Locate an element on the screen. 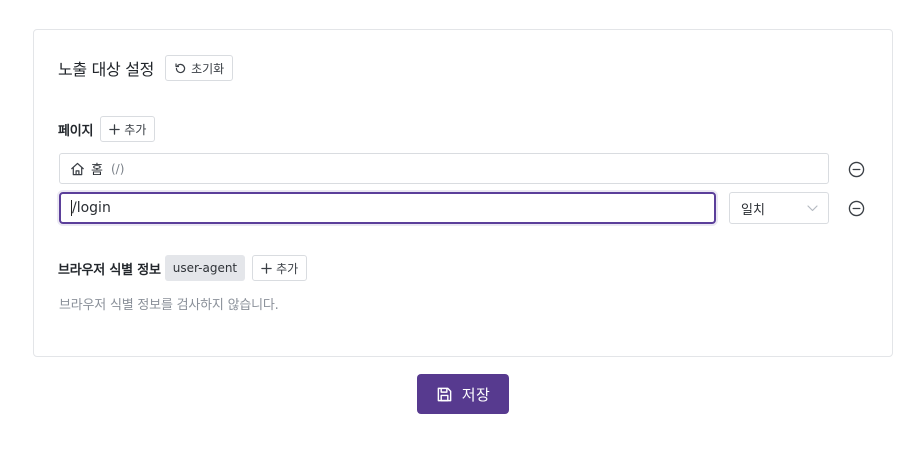 This screenshot has height=455, width=922. reset-button: 초기화 is located at coordinates (199, 68).